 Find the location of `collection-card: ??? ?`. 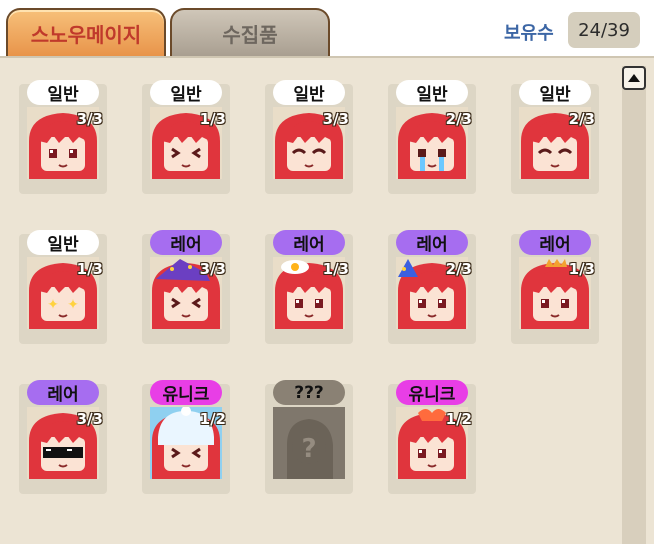

collection-card: ??? ? is located at coordinates (309, 439).